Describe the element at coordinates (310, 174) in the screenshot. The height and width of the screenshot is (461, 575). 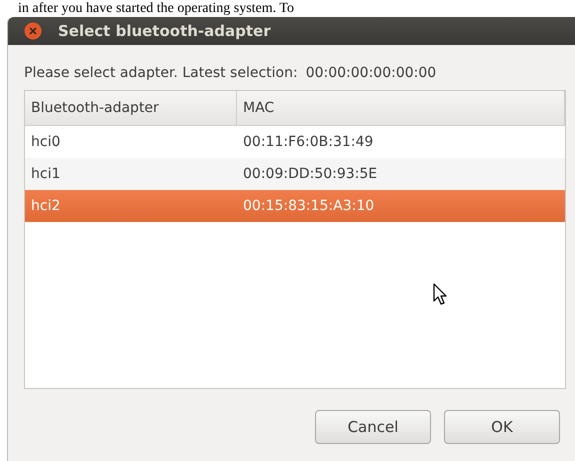
I see `table-cell-text: 00:09:DD:50:93:5E` at that location.